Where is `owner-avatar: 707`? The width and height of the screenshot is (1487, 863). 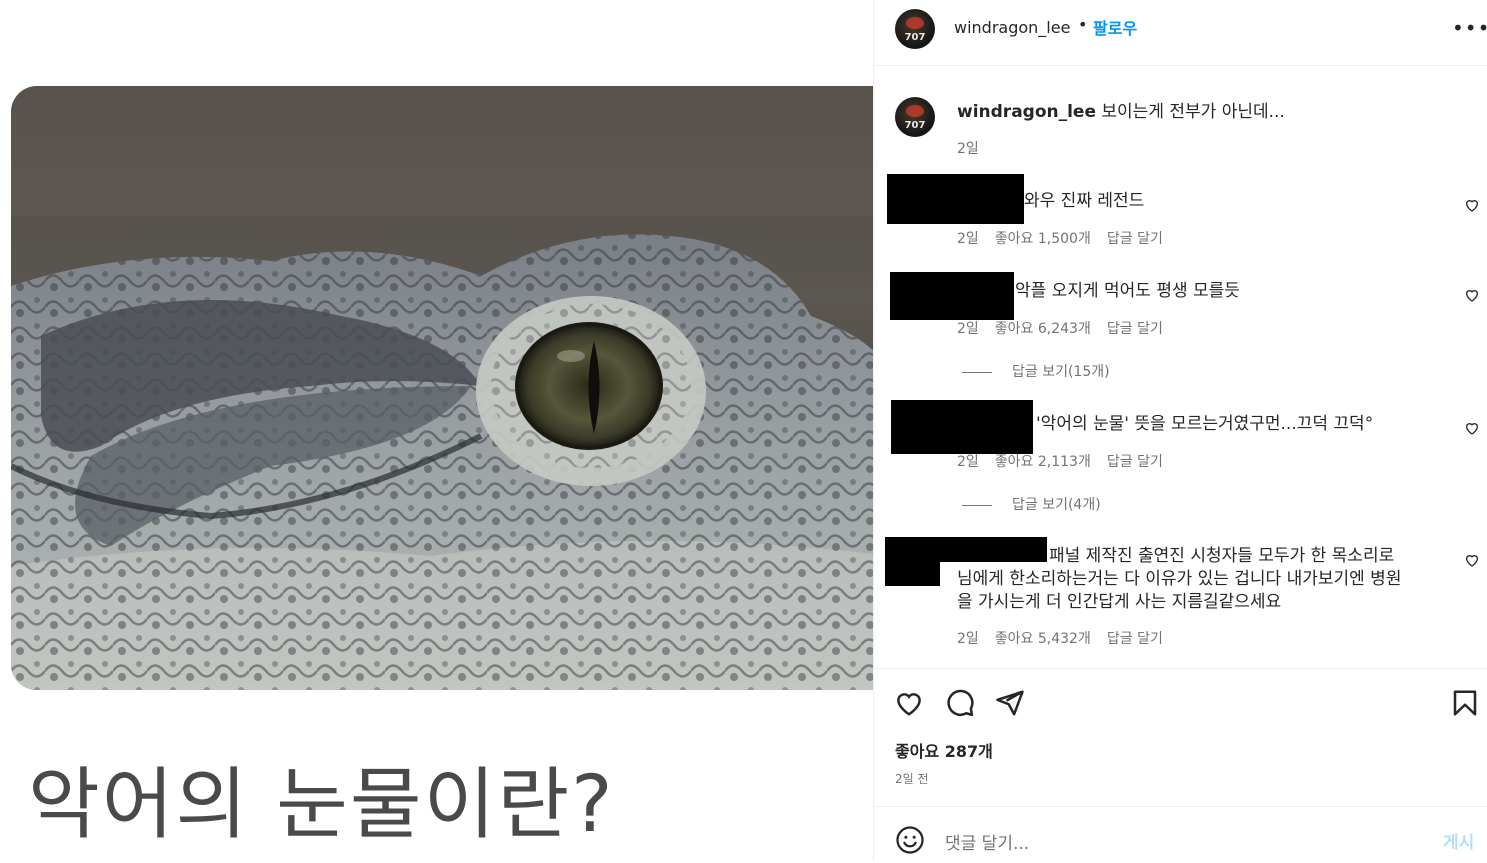 owner-avatar: 707 is located at coordinates (915, 117).